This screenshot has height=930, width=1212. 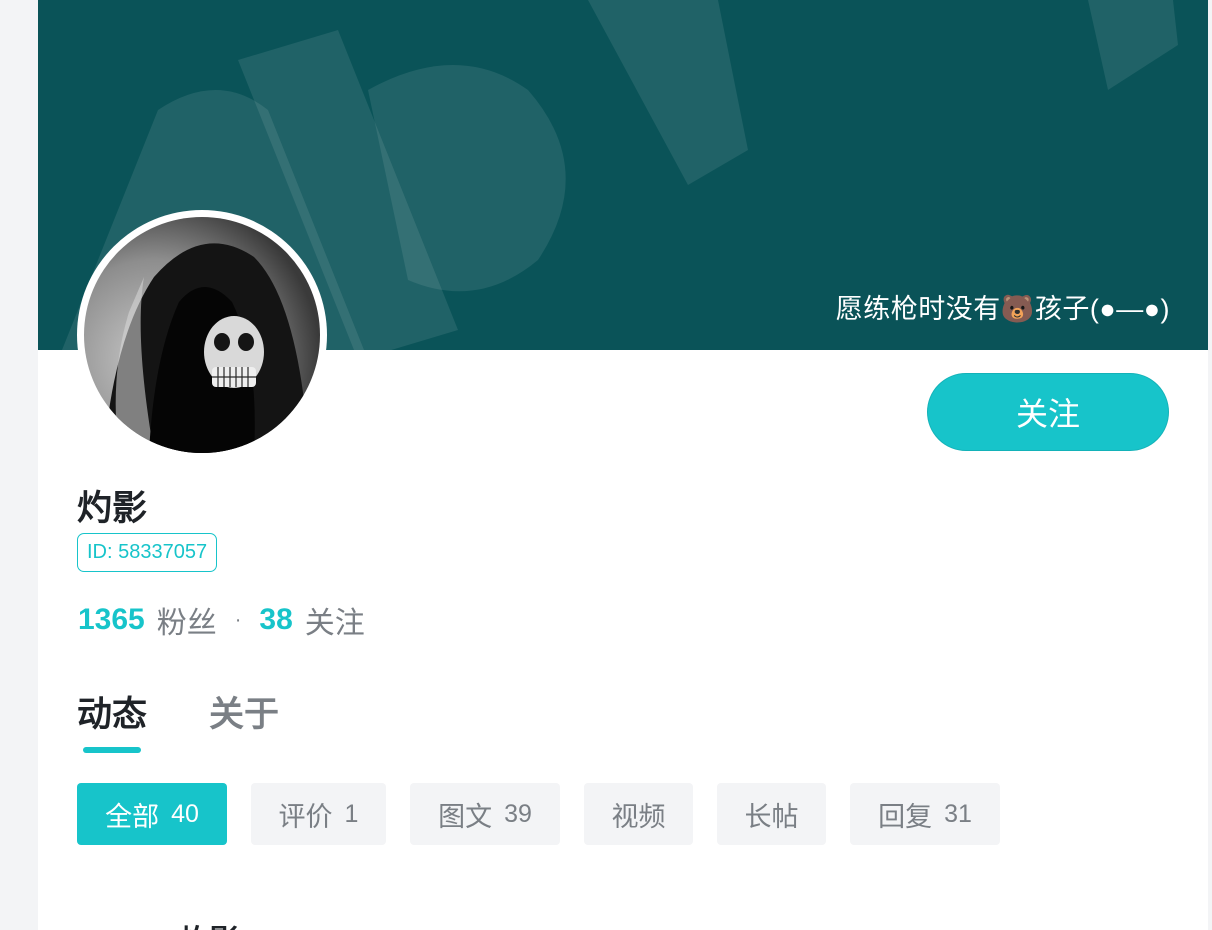 What do you see at coordinates (147, 552) in the screenshot?
I see `user-id-badge: ID: 58337057` at bounding box center [147, 552].